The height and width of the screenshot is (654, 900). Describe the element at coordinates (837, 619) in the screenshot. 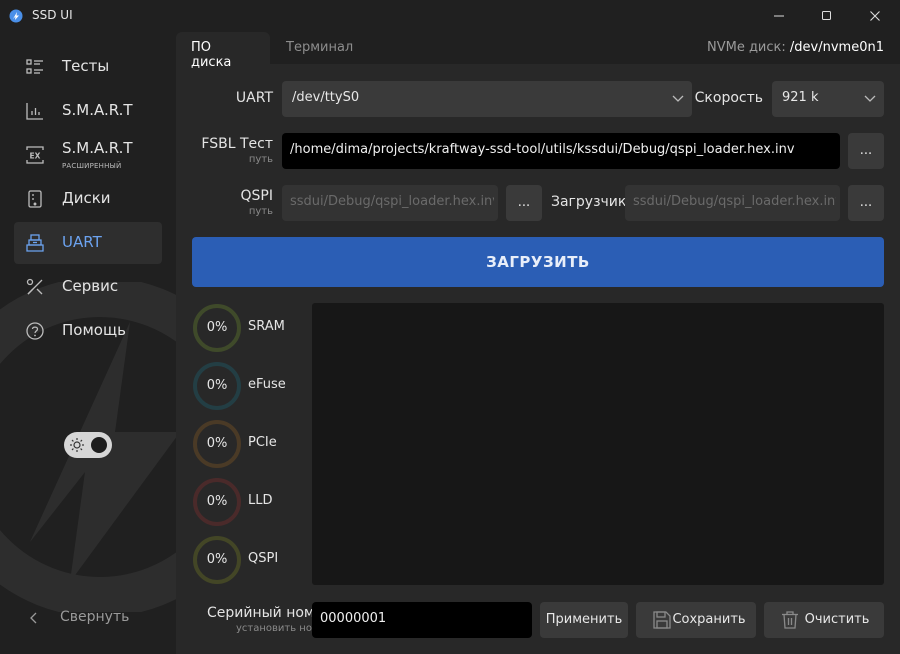

I see `clear-label: Очистить` at that location.